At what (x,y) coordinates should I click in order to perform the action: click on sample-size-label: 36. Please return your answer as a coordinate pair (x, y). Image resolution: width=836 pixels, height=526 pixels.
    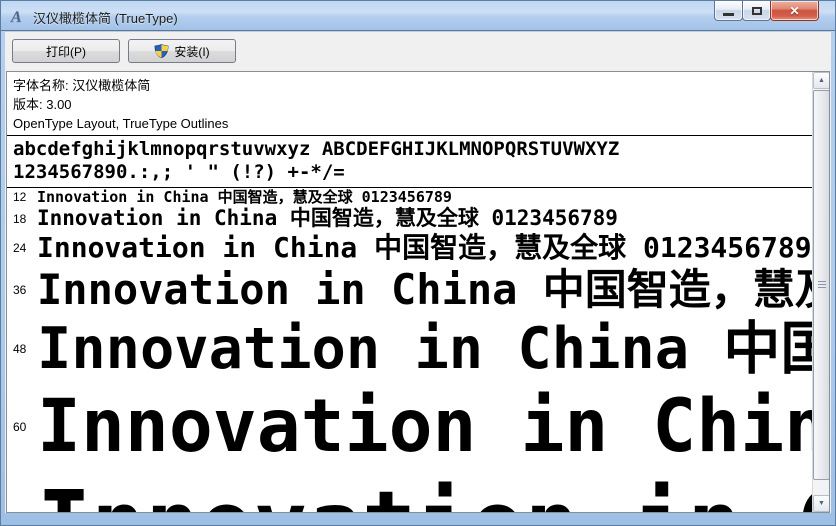
    Looking at the image, I should click on (20, 290).